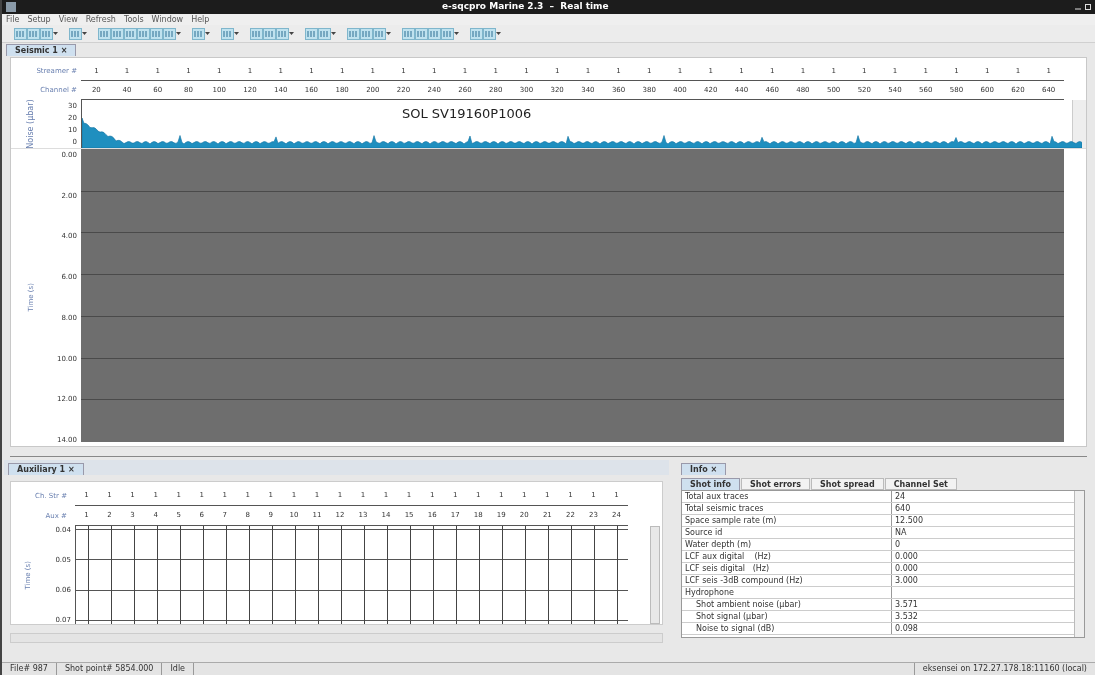 Image resolution: width=1095 pixels, height=675 pixels. Describe the element at coordinates (902, 508) in the screenshot. I see `property-value: 640` at that location.